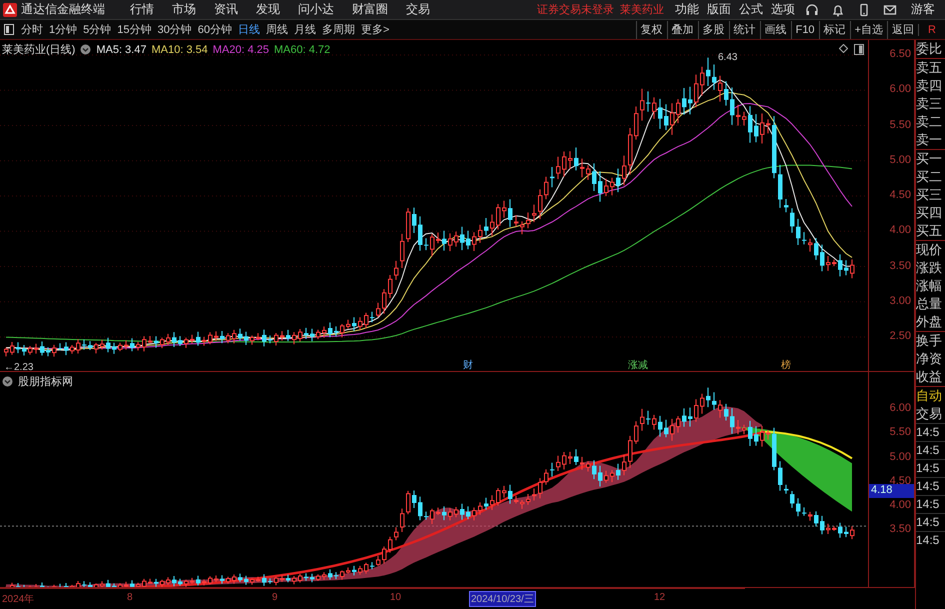 This screenshot has width=945, height=609. What do you see at coordinates (142, 9) in the screenshot?
I see `menu-item: 行情` at bounding box center [142, 9].